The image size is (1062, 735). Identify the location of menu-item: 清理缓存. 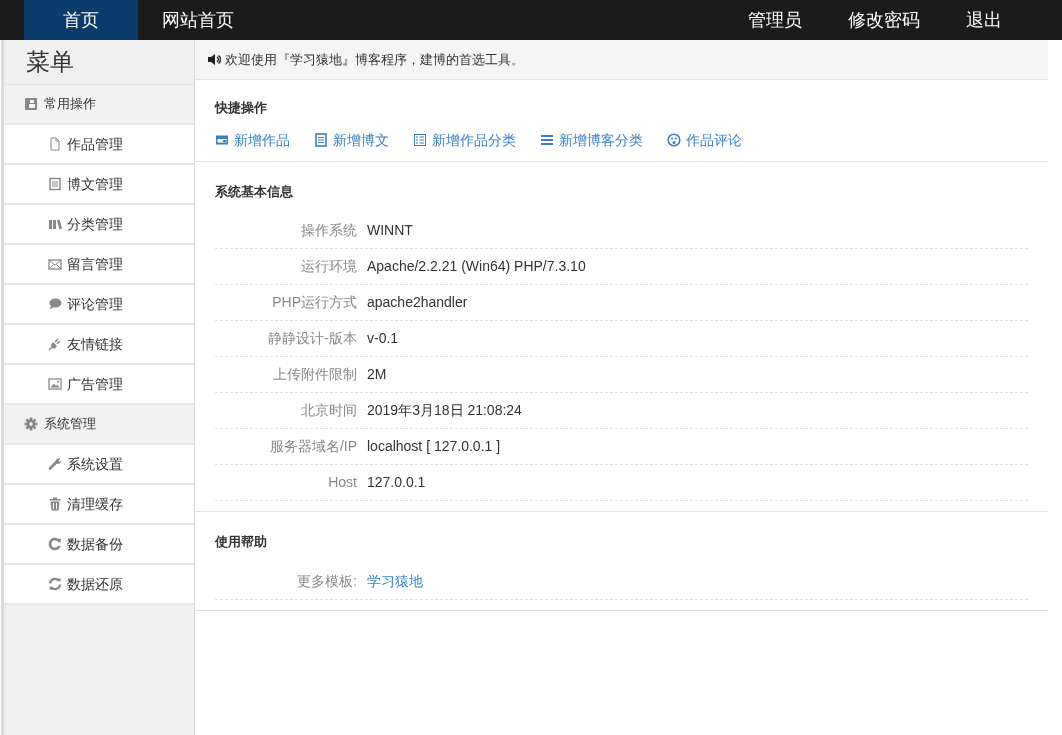
(99, 505).